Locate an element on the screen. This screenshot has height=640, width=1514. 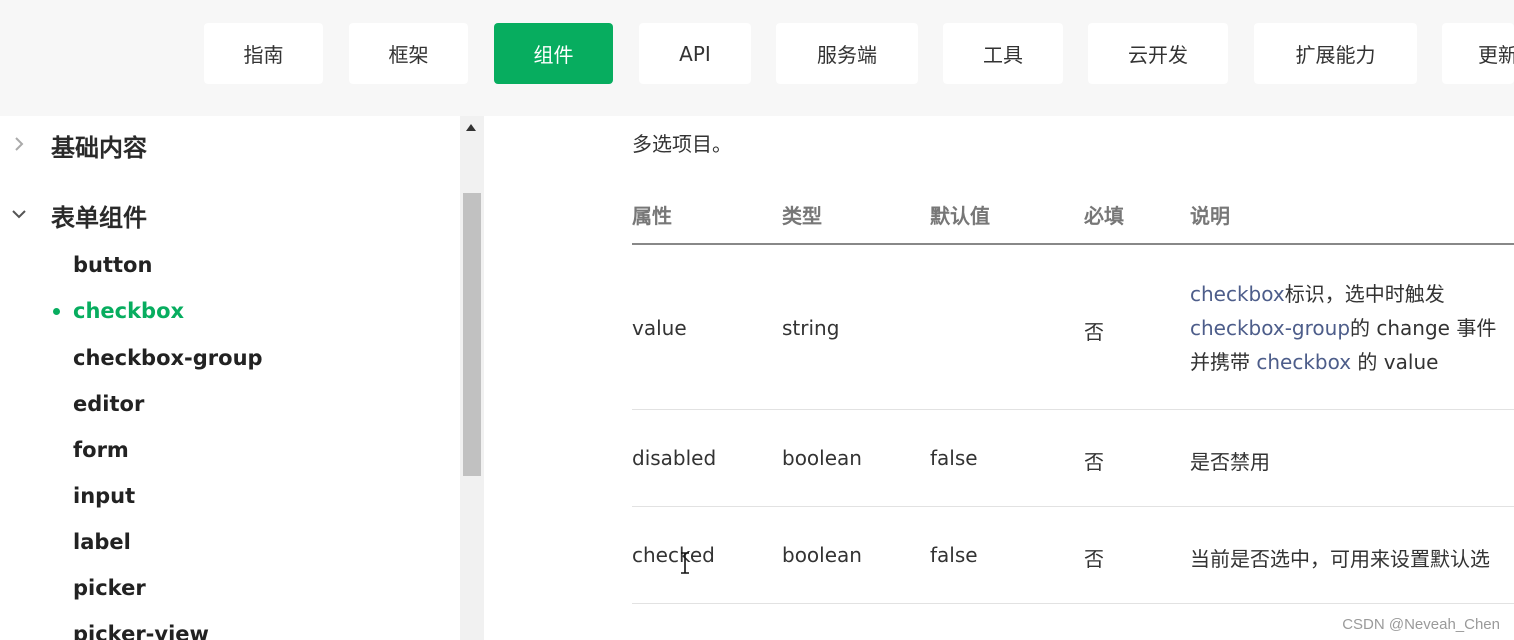
sidebar-item-checkbox: checkbox is located at coordinates (128, 311).